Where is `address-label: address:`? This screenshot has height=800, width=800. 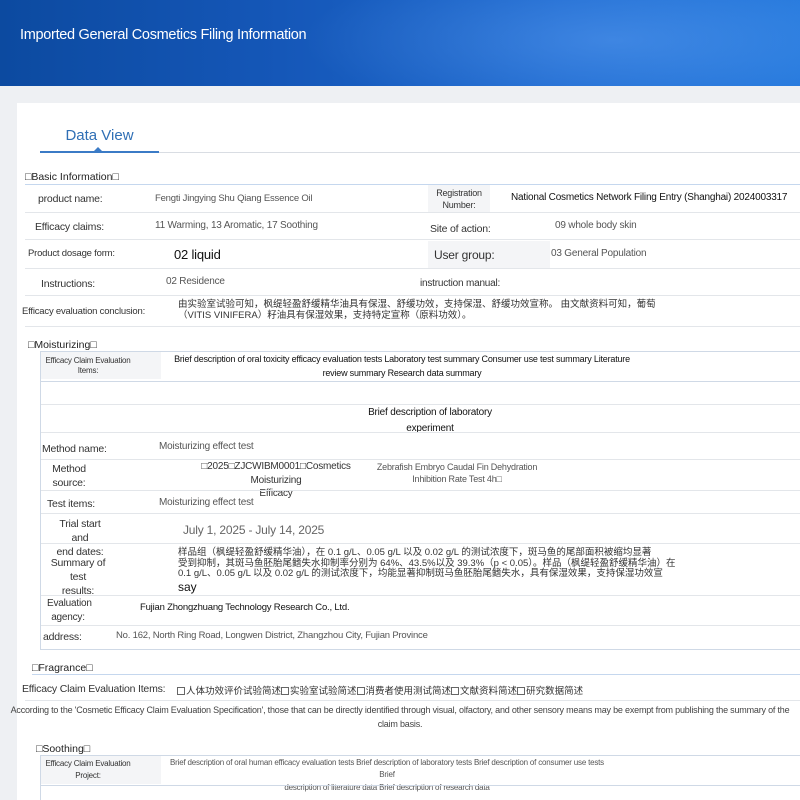
address-label: address: is located at coordinates (62, 637).